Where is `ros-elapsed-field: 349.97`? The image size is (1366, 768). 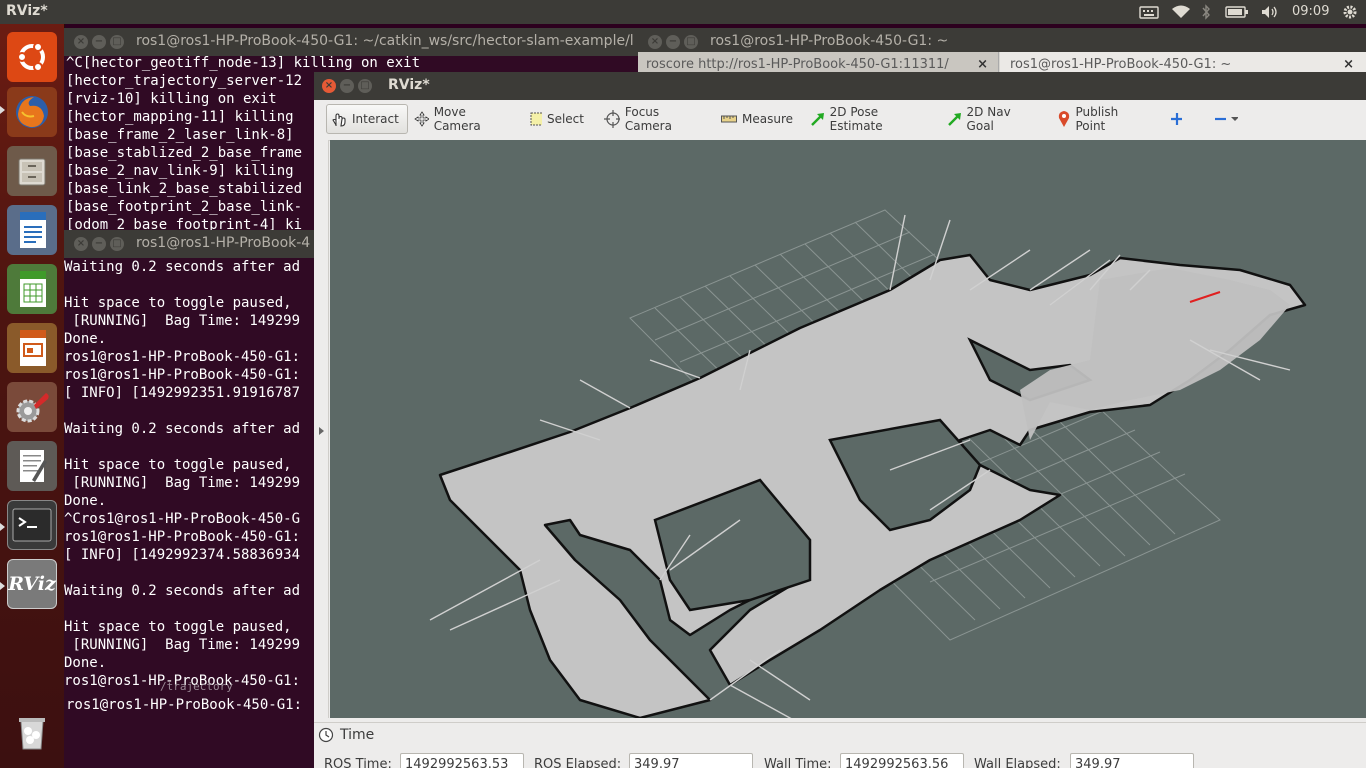 ros-elapsed-field: 349.97 is located at coordinates (691, 760).